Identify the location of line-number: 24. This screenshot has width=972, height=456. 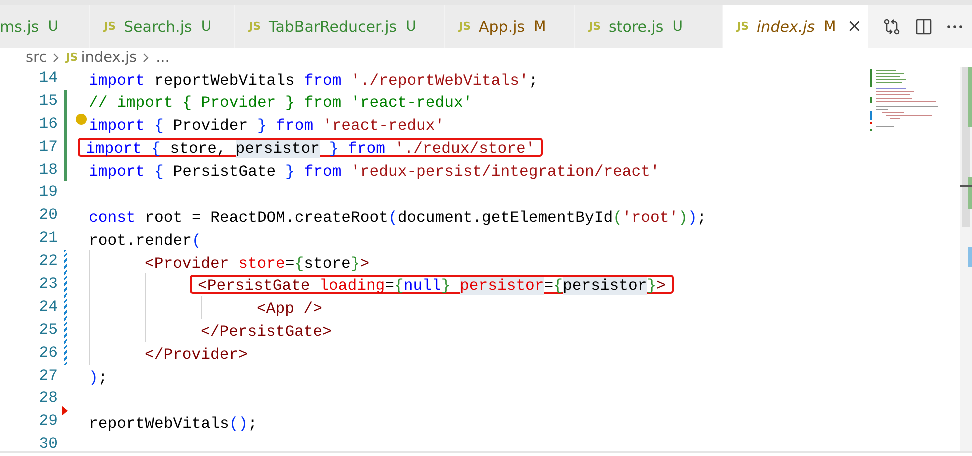
(48, 307).